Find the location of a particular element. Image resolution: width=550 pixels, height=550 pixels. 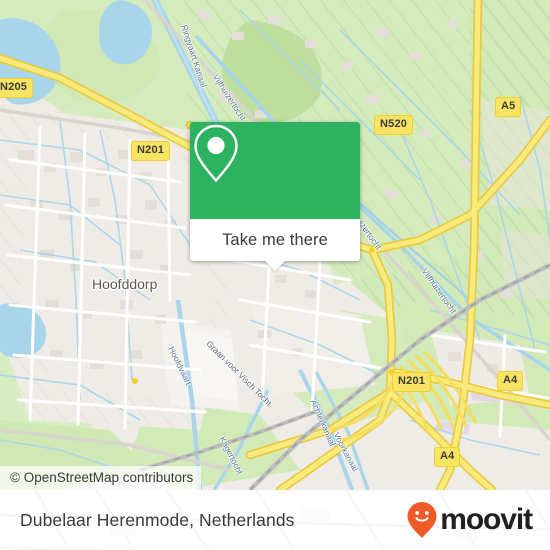

osm-attribution: © OpenStreetMap contributors is located at coordinates (101, 478).